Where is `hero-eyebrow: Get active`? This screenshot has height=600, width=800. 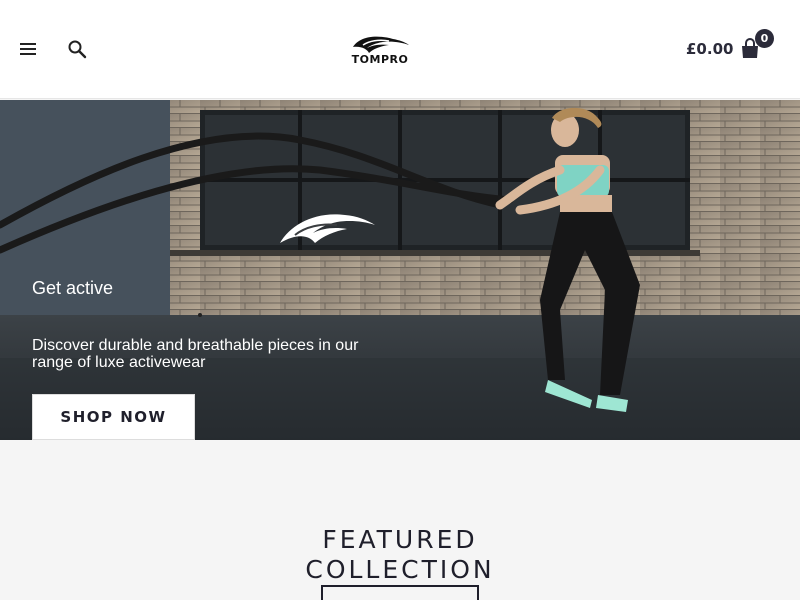
hero-eyebrow: Get active is located at coordinates (73, 288).